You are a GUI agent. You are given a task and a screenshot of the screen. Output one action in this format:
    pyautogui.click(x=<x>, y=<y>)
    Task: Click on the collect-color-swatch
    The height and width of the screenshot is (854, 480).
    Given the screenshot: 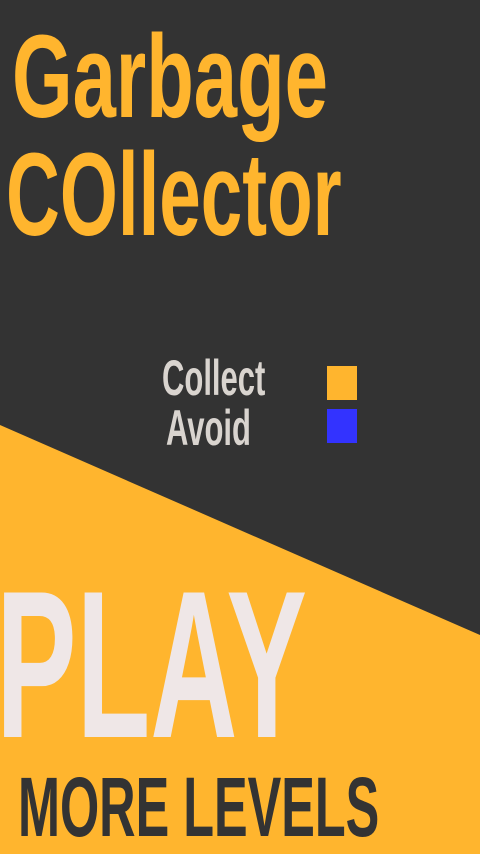 What is the action you would take?
    pyautogui.click(x=342, y=383)
    